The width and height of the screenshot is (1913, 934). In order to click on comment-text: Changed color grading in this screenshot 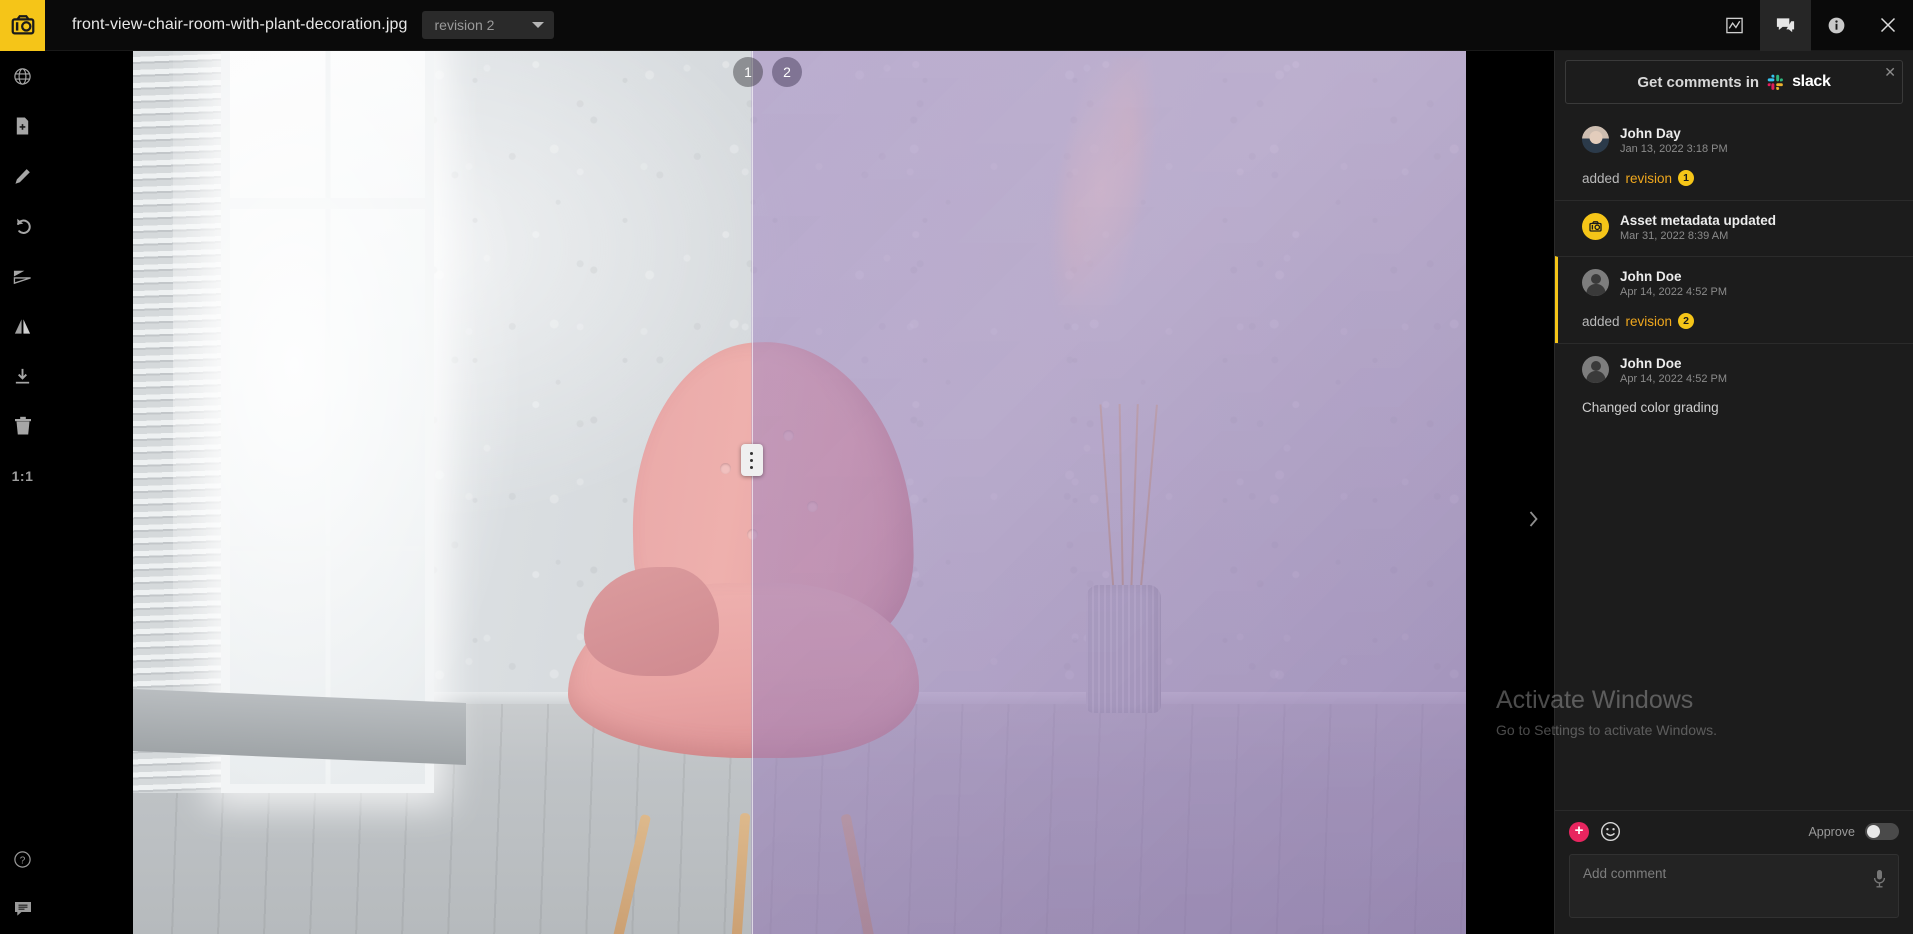, I will do `click(1650, 407)`.